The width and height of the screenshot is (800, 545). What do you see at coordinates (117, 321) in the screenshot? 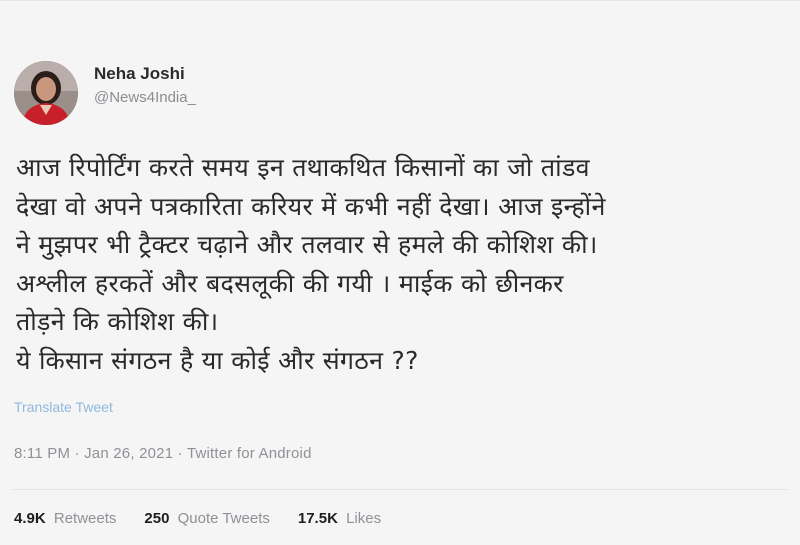
I see `tweet-text-line: तोड़ने कि कोशिश की।` at bounding box center [117, 321].